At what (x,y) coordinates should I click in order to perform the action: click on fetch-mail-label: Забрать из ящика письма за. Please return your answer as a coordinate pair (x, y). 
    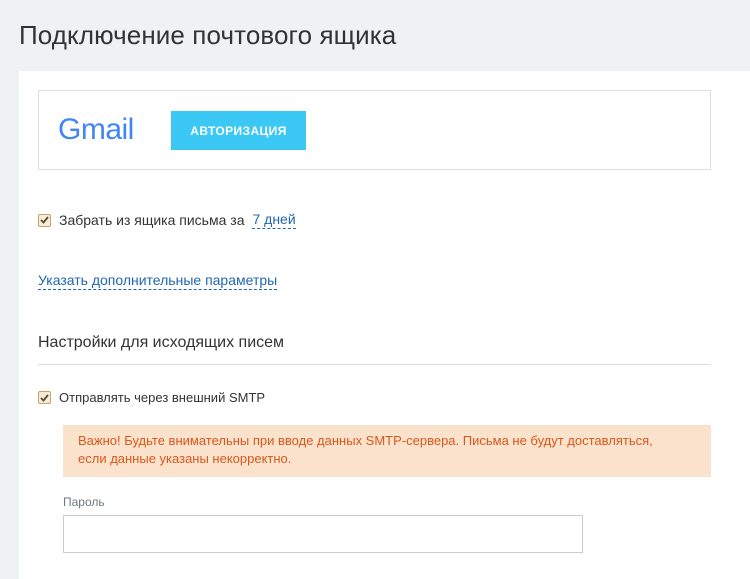
    Looking at the image, I should click on (152, 220).